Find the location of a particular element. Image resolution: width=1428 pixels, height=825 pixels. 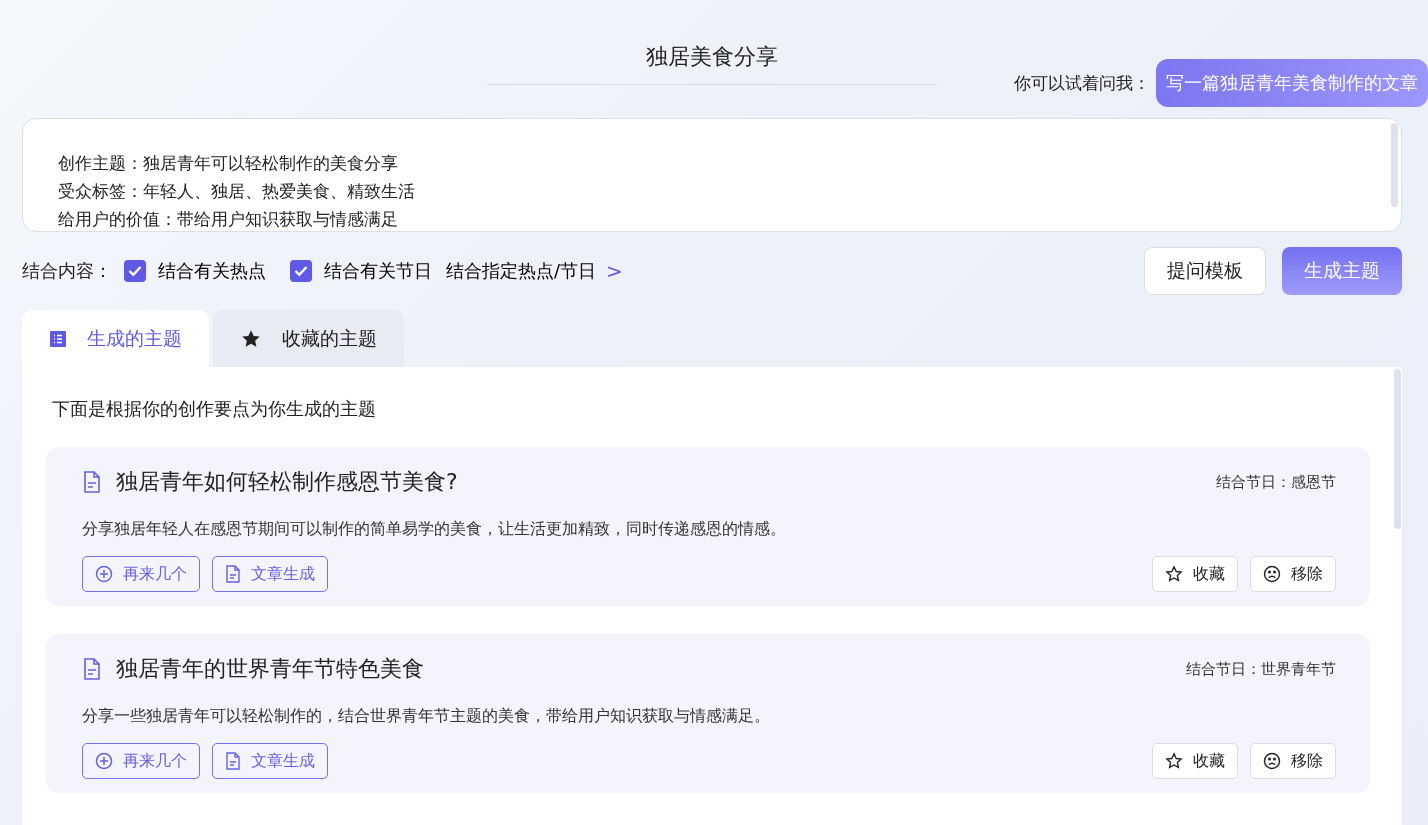

intro-text: 下面是根据你的创作要点为你生成的主题 is located at coordinates (214, 409).